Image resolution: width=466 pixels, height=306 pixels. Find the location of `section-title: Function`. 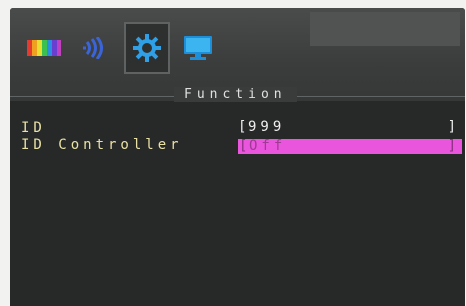

section-title: Function is located at coordinates (235, 94).